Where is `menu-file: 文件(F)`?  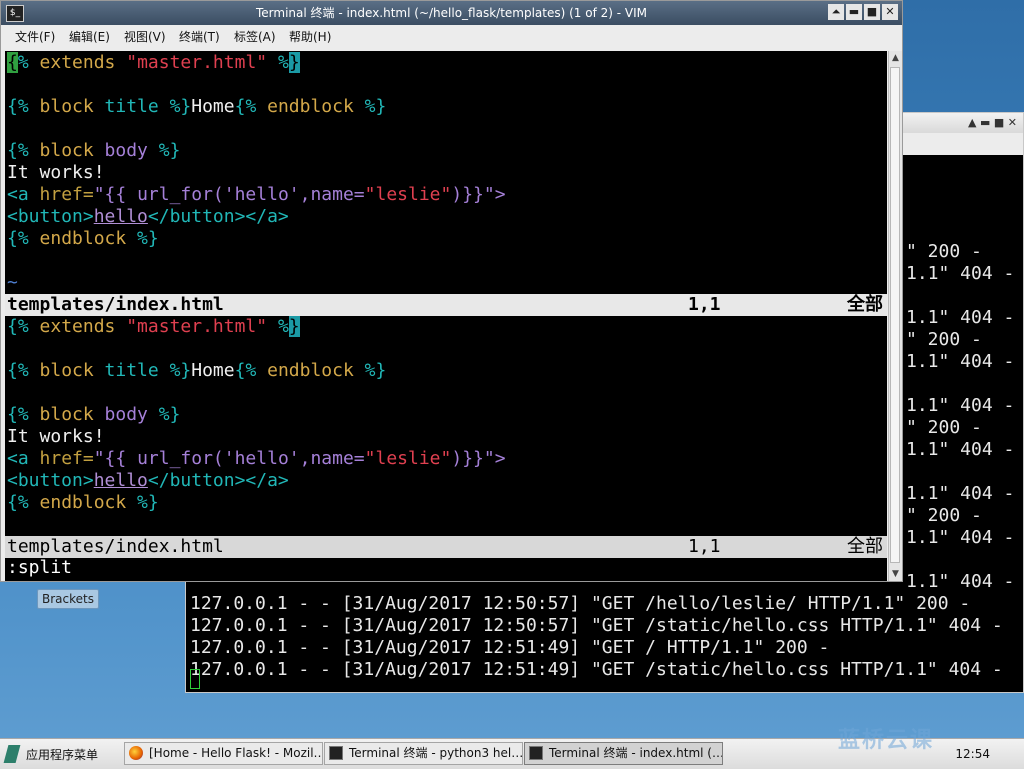
menu-file: 文件(F) is located at coordinates (35, 37).